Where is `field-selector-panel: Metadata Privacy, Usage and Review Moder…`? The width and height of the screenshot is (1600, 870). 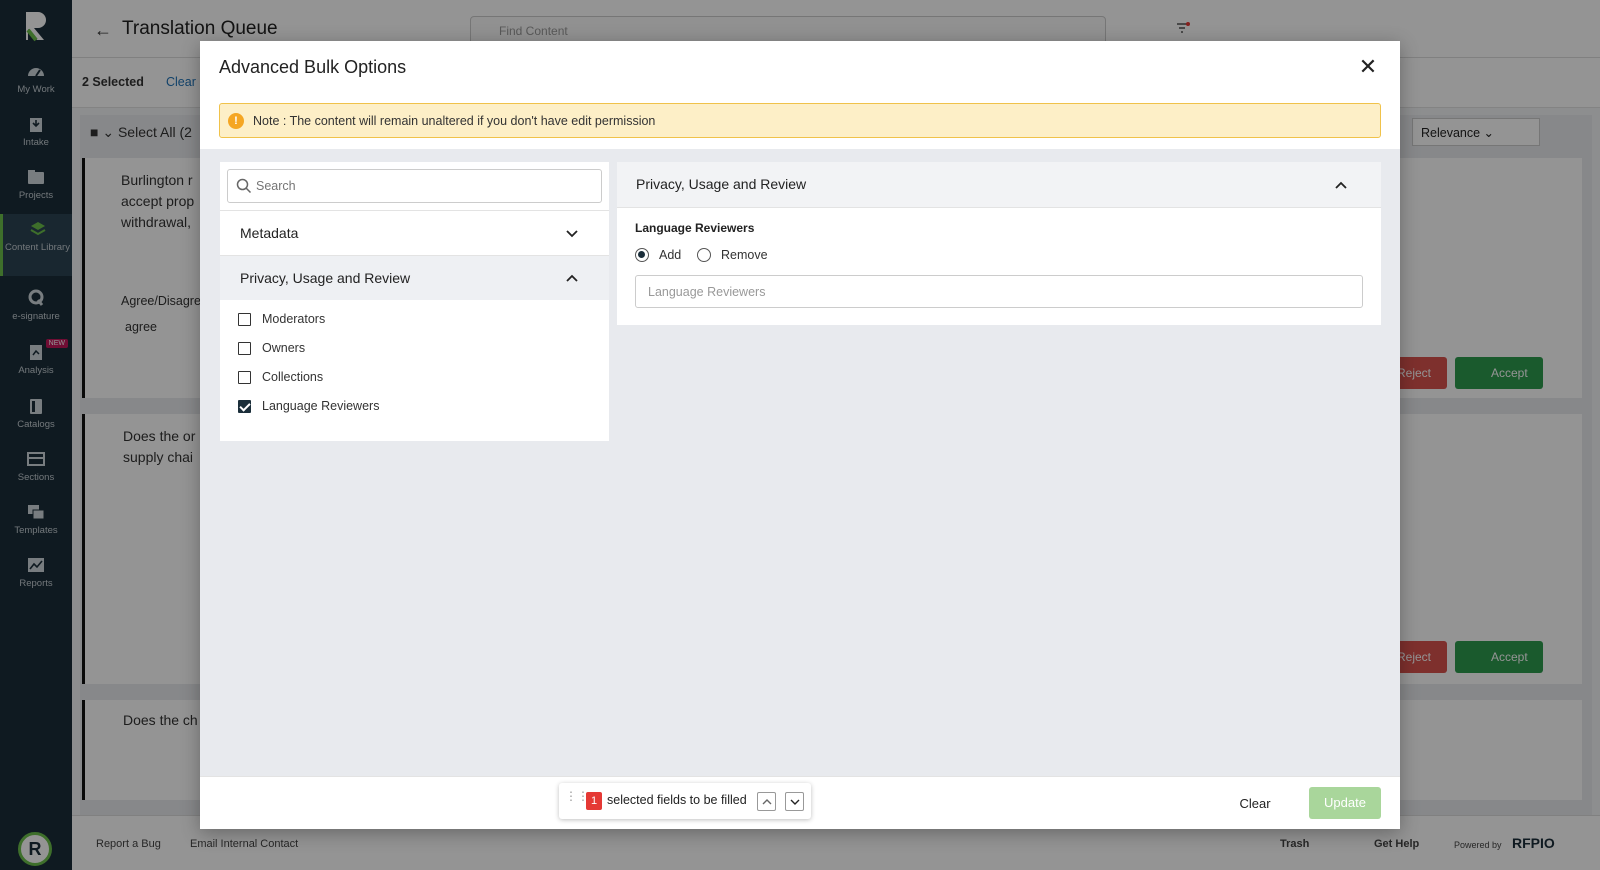
field-selector-panel: Metadata Privacy, Usage and Review Moder… is located at coordinates (414, 301).